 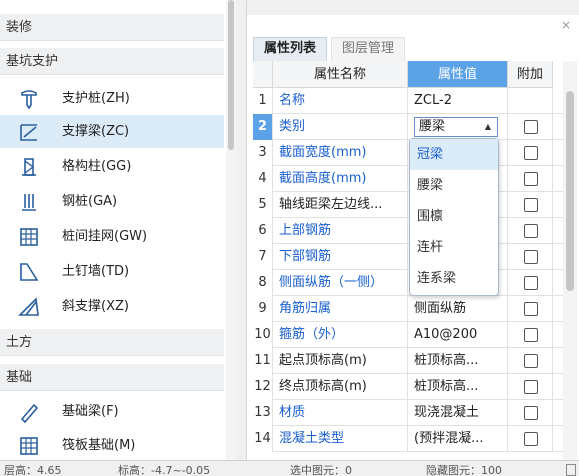 What do you see at coordinates (566, 25) in the screenshot?
I see `close-icon: ×` at bounding box center [566, 25].